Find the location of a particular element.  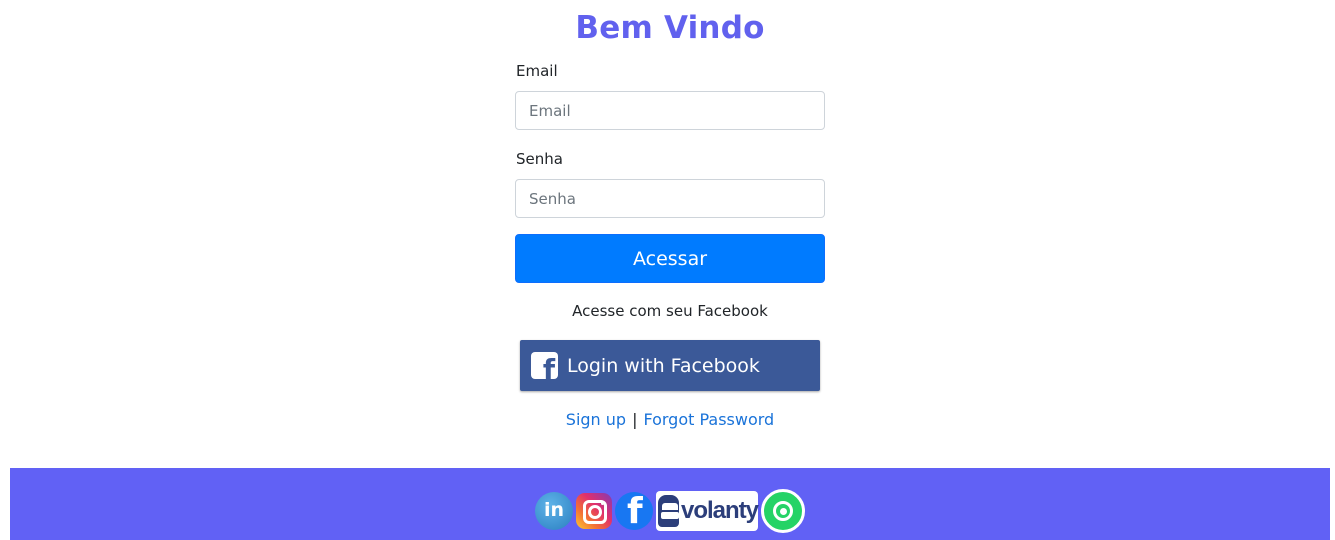

instagram-icon is located at coordinates (594, 511).